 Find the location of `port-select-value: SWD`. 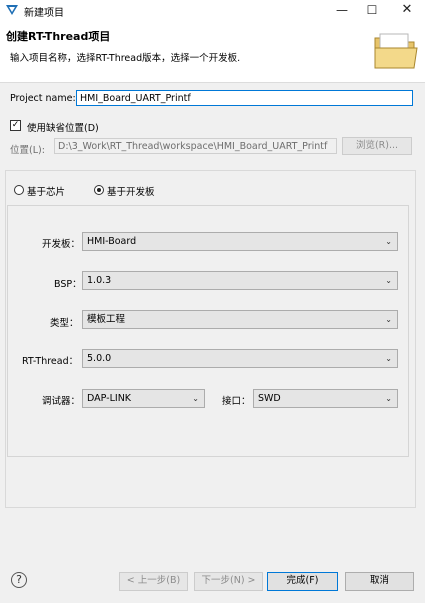

port-select-value: SWD is located at coordinates (269, 398).